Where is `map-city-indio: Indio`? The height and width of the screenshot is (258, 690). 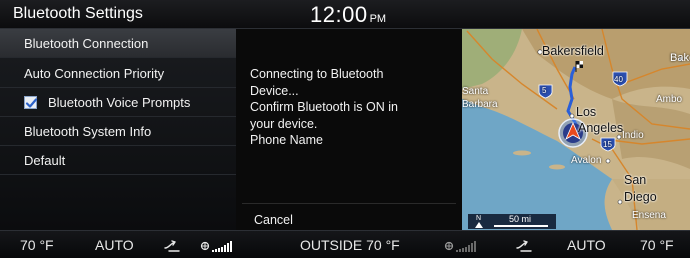 map-city-indio: Indio is located at coordinates (633, 135).